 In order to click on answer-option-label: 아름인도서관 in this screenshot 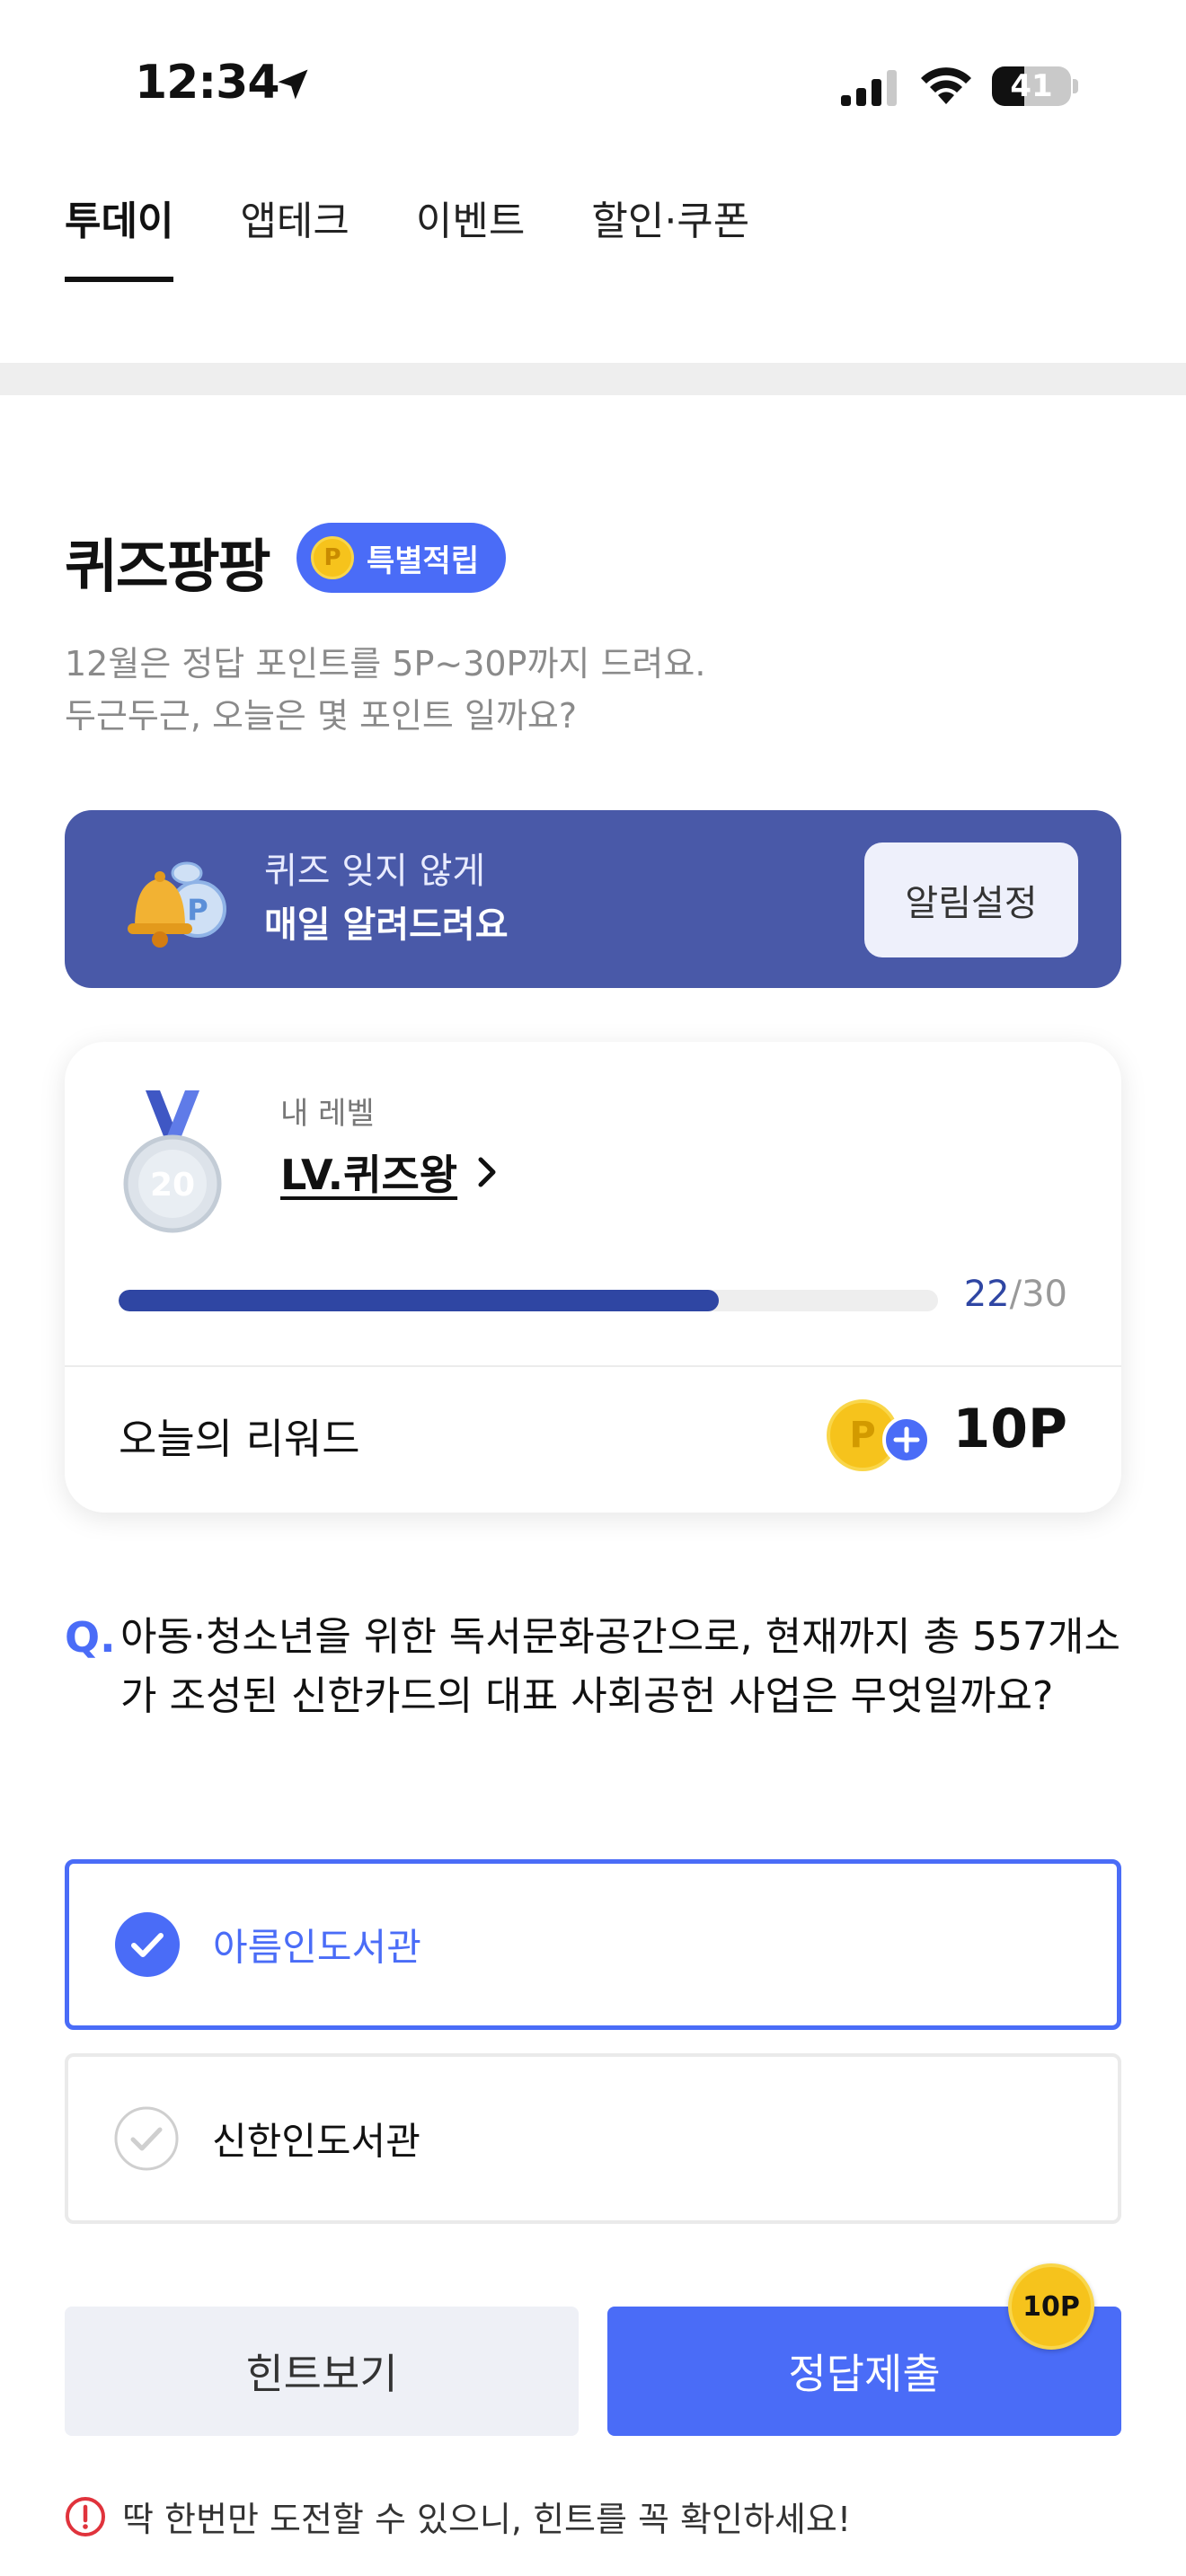, I will do `click(317, 1947)`.